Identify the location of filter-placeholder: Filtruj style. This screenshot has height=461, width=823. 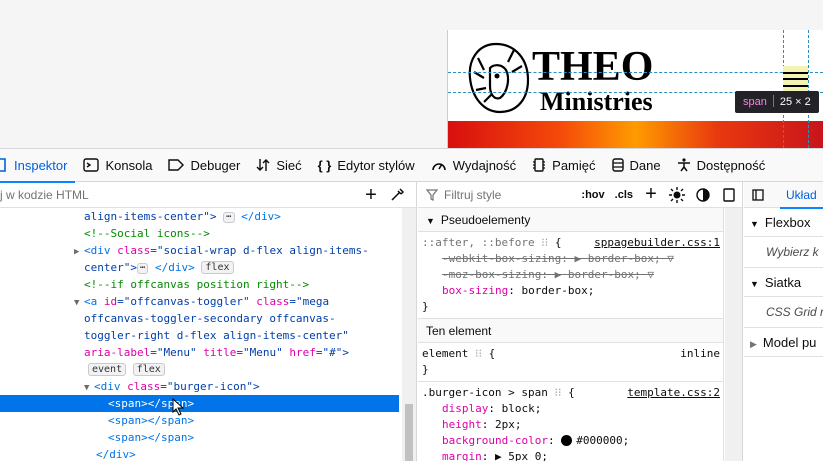
(473, 194).